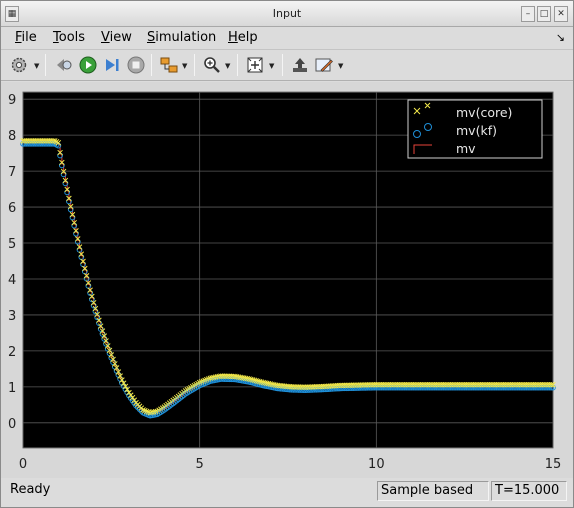  What do you see at coordinates (271, 66) in the screenshot?
I see `fit-dropdown-arrow: ▼` at bounding box center [271, 66].